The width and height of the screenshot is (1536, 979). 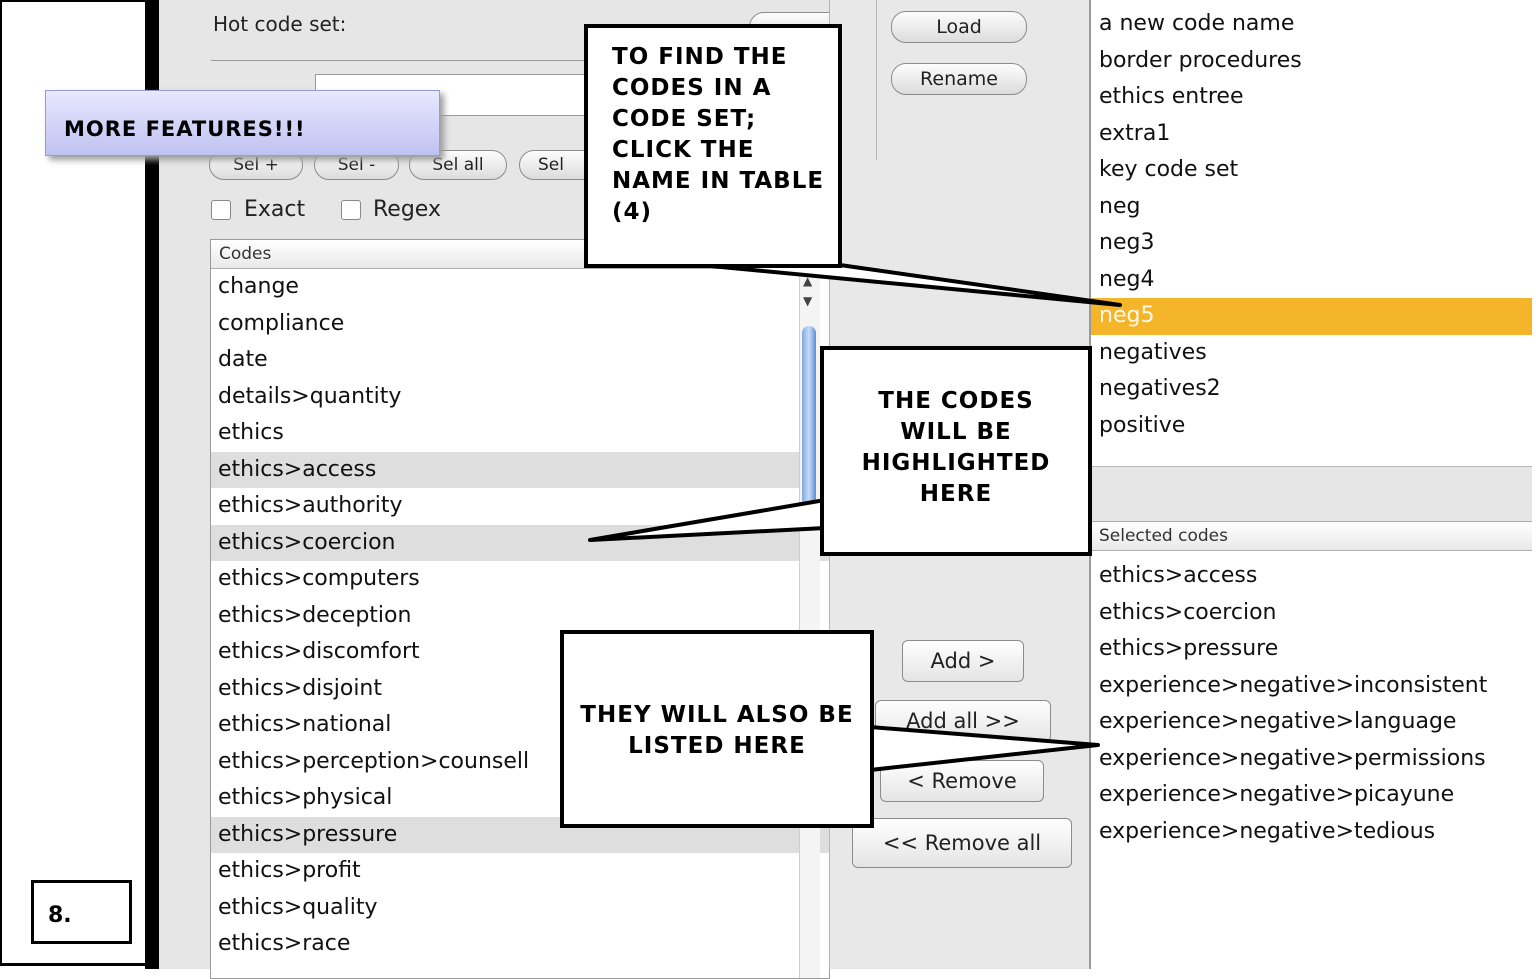 What do you see at coordinates (910, 285) in the screenshot?
I see `find-codes-tail` at bounding box center [910, 285].